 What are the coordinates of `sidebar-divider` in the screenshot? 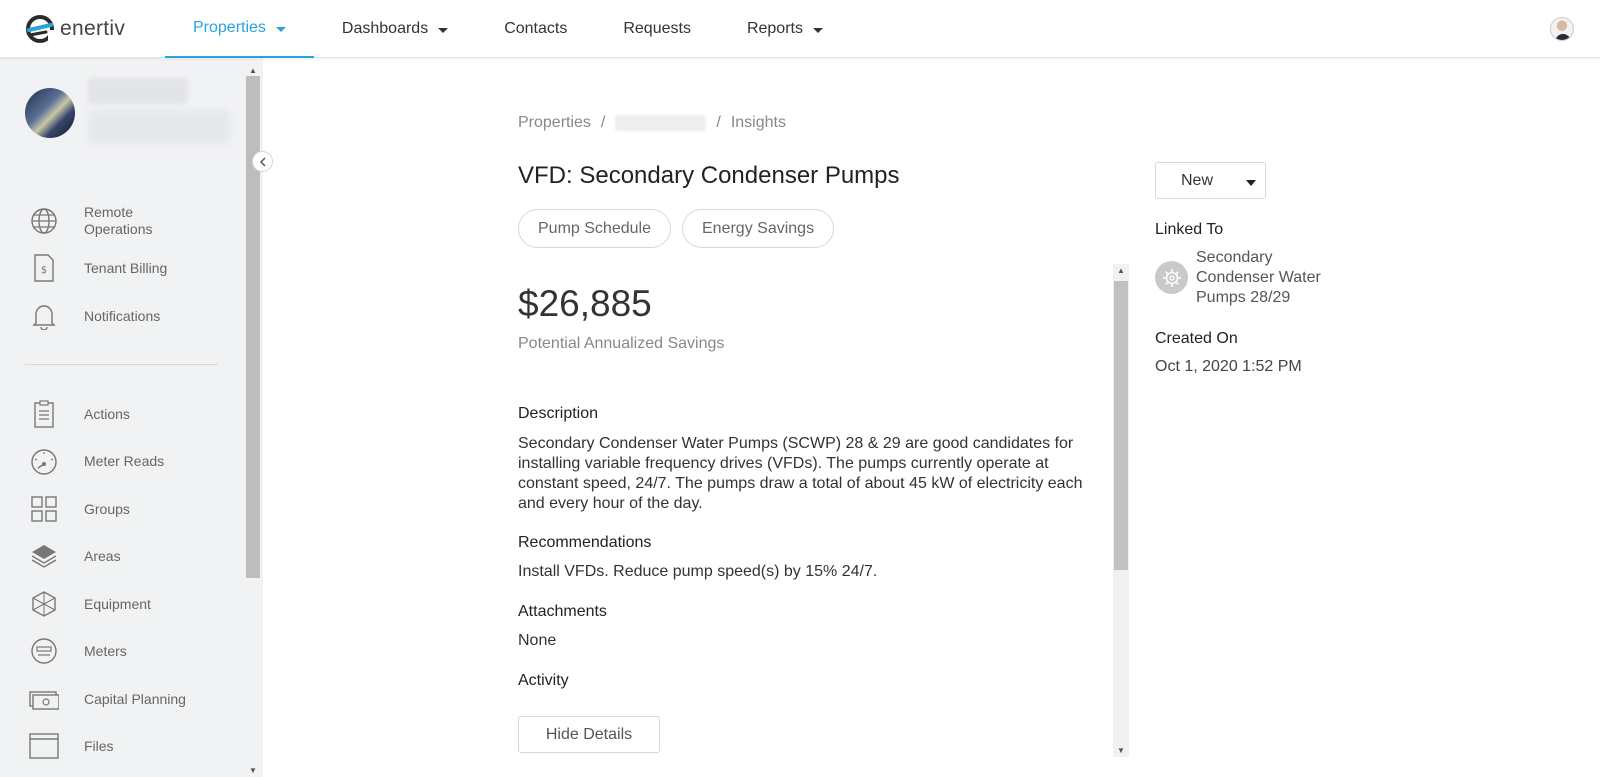 It's located at (121, 364).